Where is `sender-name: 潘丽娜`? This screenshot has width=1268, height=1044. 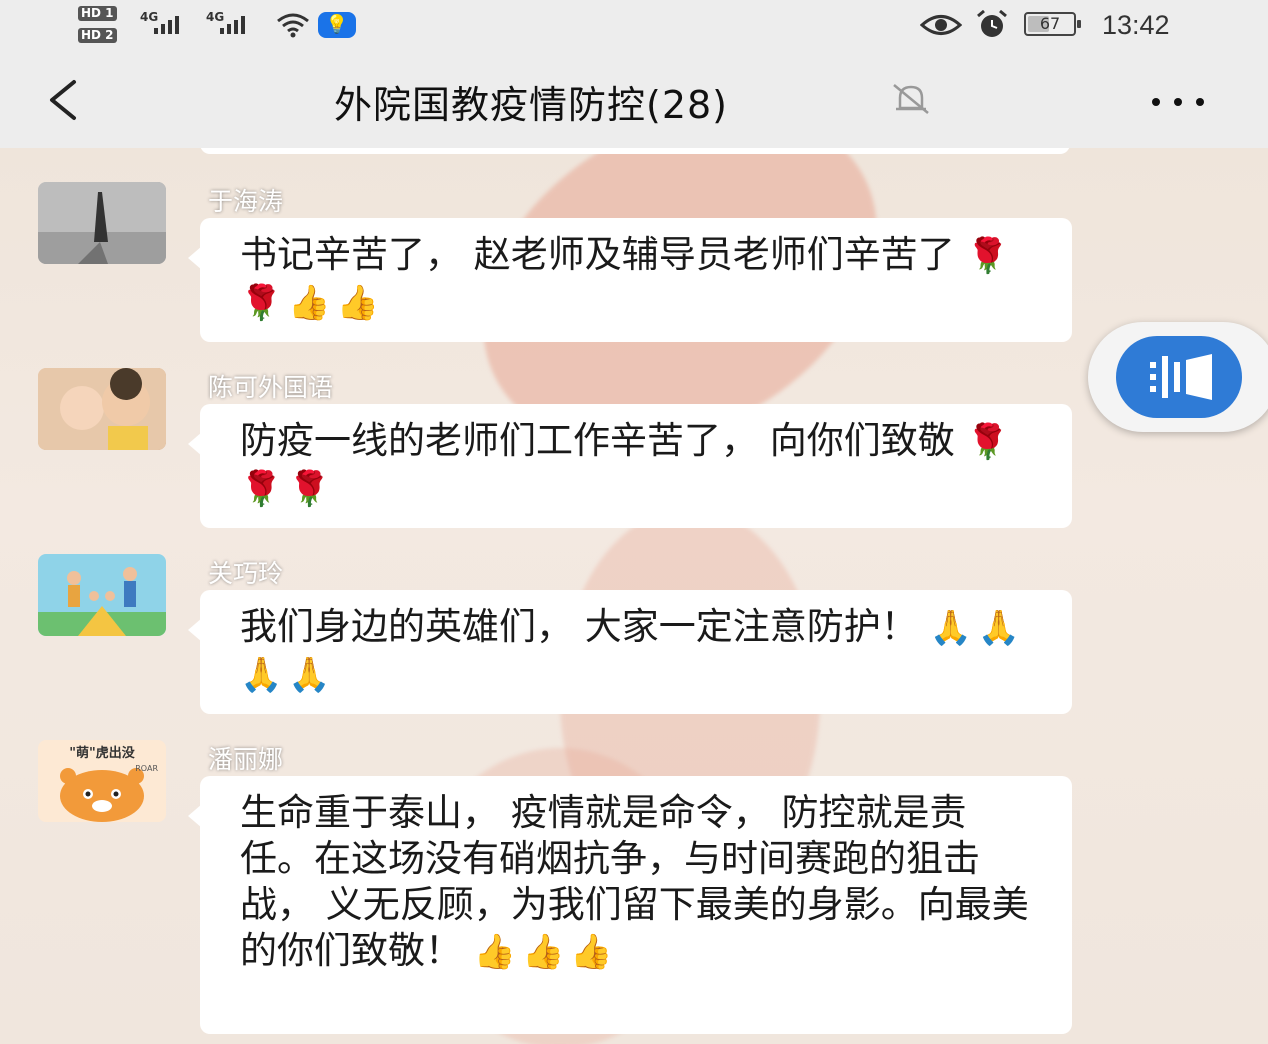 sender-name: 潘丽娜 is located at coordinates (246, 759).